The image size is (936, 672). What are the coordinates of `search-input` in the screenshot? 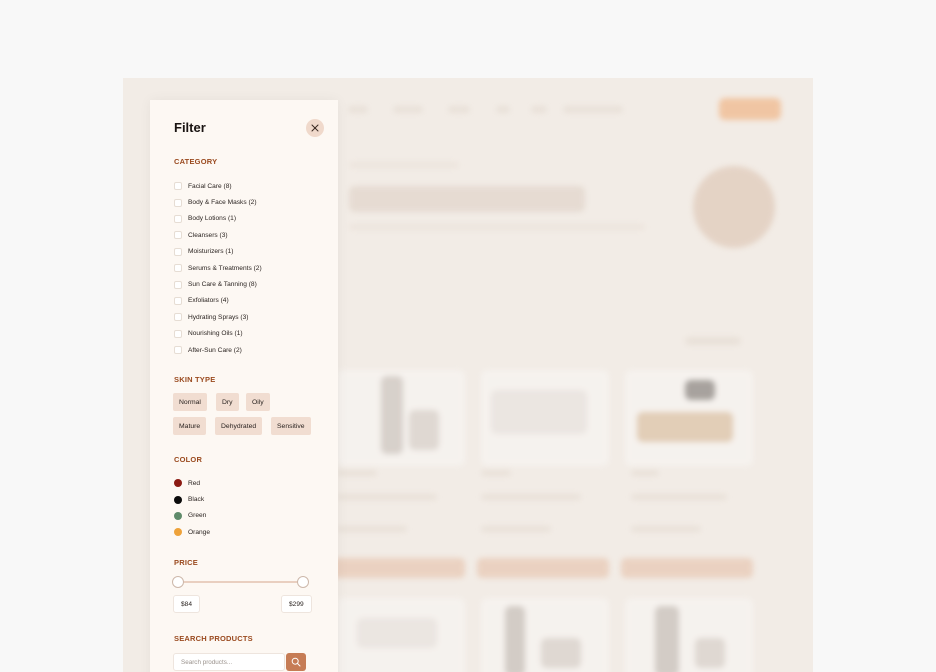 It's located at (229, 662).